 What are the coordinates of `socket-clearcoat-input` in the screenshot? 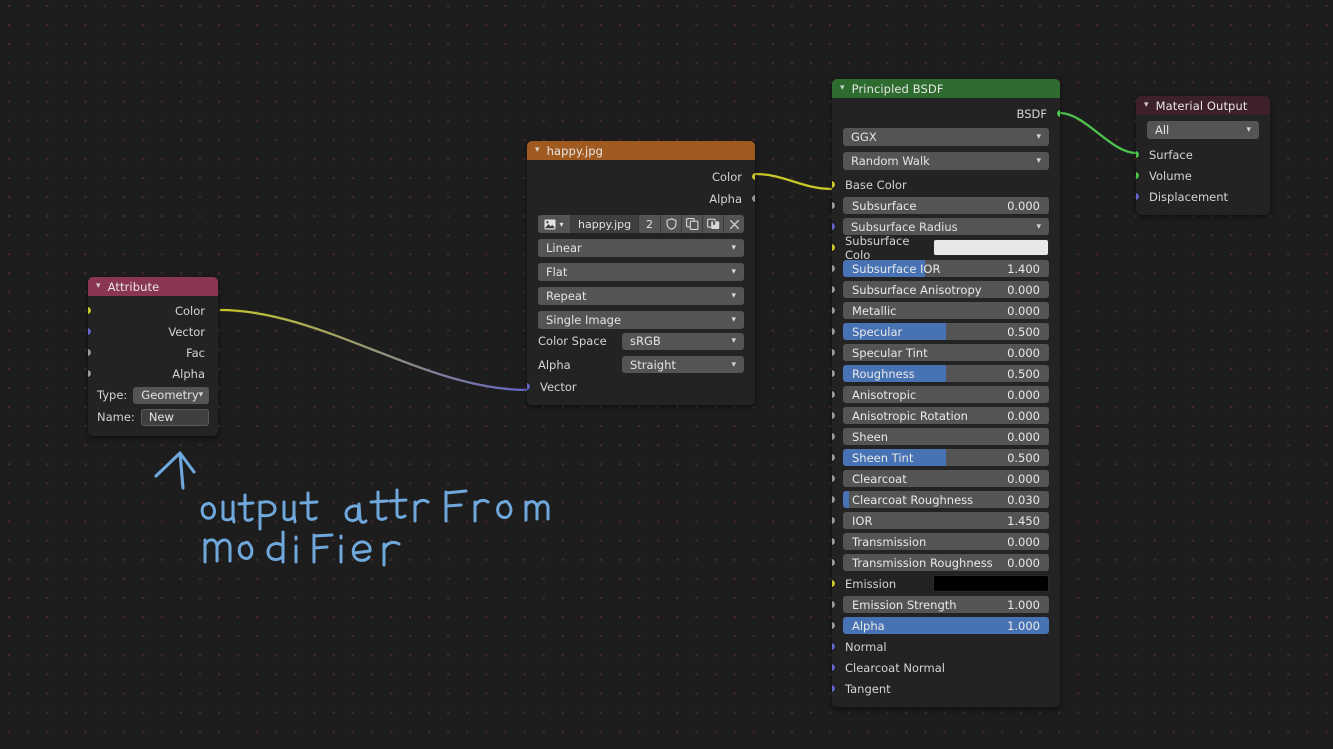 It's located at (834, 478).